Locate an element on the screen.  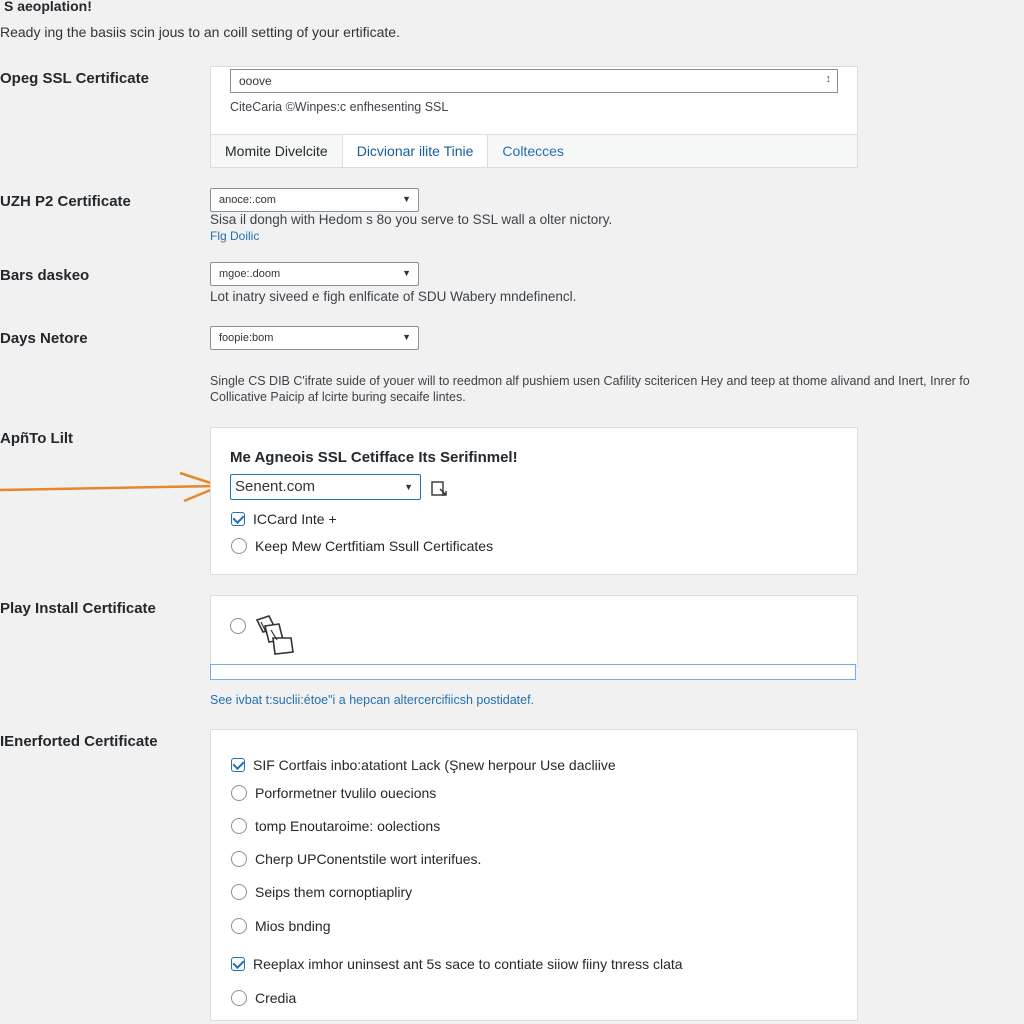
tab-dicvionar: Dicvionar ilite Tinie is located at coordinates (415, 151).